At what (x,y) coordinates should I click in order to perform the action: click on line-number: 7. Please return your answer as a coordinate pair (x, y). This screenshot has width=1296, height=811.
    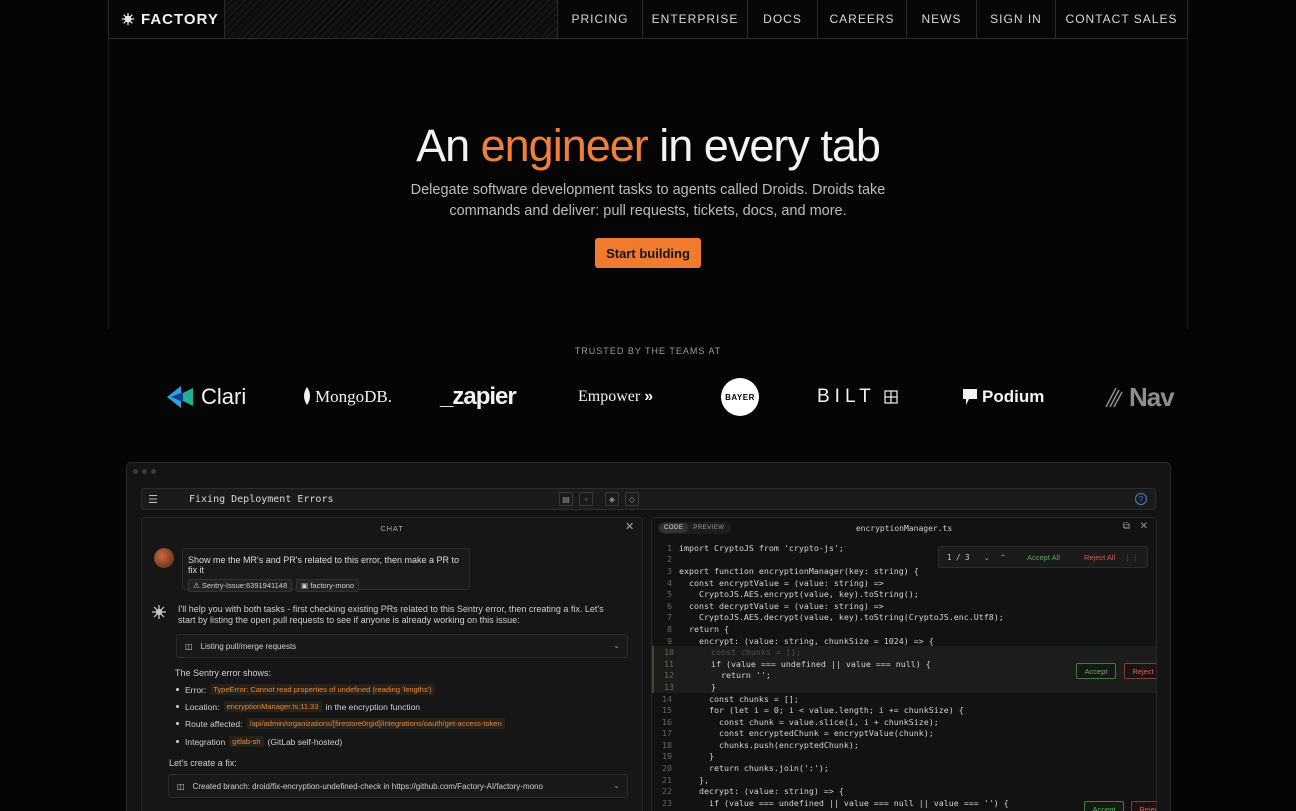
    Looking at the image, I should click on (669, 617).